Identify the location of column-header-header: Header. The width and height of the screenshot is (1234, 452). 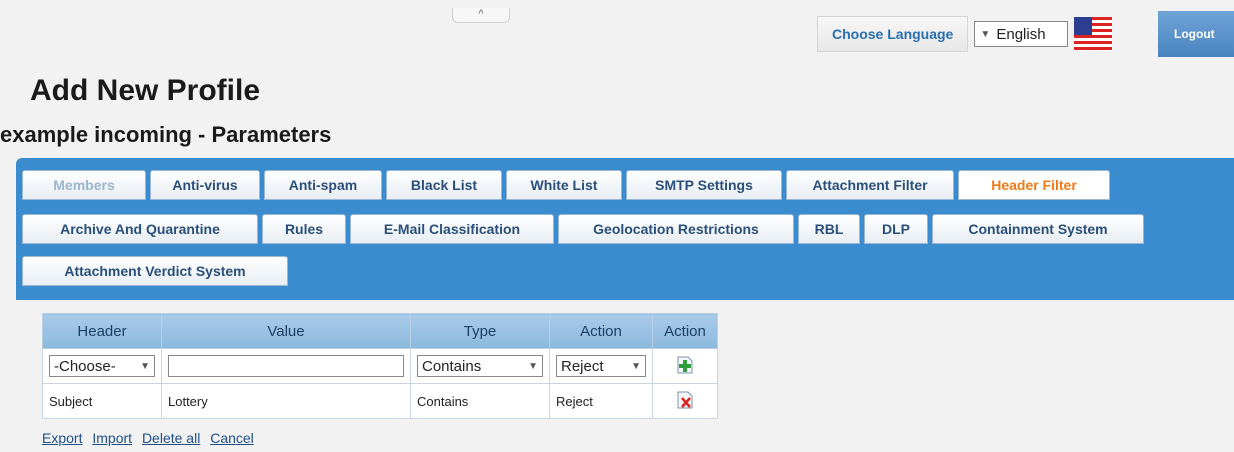
(102, 331).